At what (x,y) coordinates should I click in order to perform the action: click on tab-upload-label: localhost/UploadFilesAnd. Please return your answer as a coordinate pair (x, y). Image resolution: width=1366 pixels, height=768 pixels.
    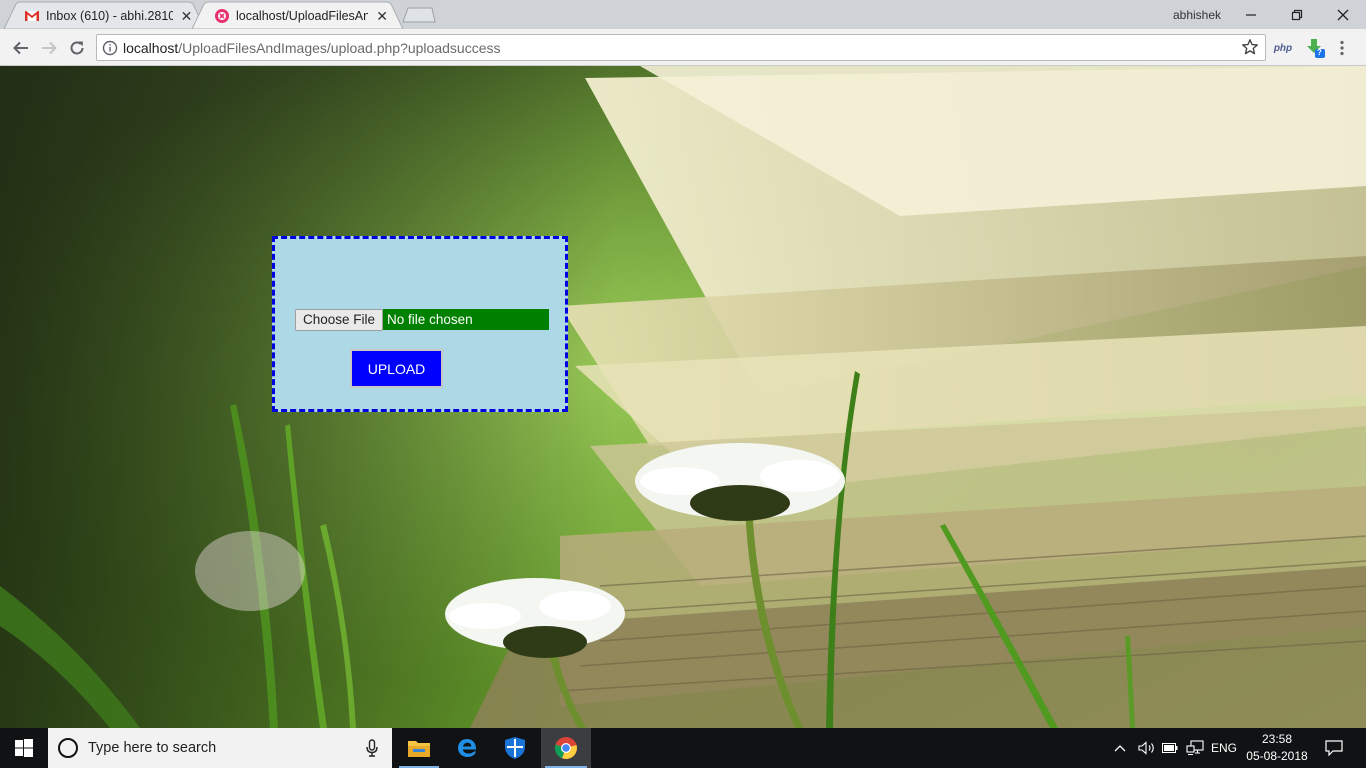
    Looking at the image, I should click on (302, 16).